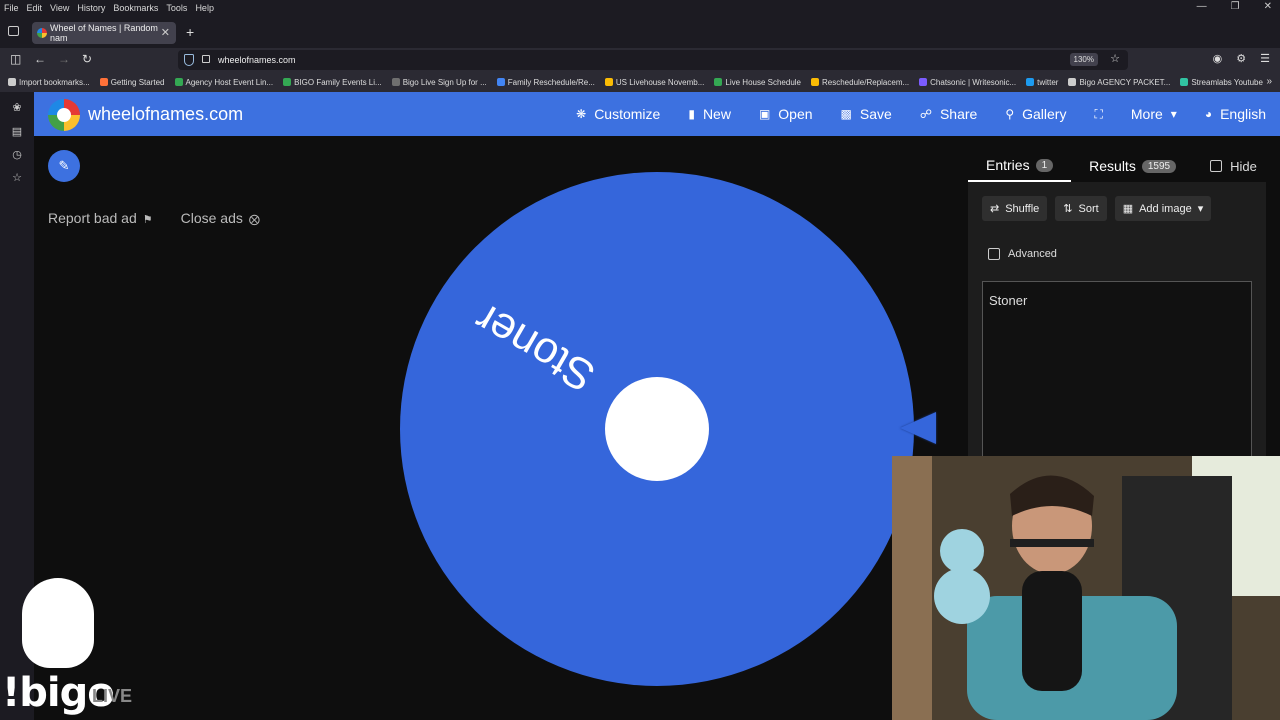  I want to click on panel-tabs: Entries 1 Results 1595 Hide, so click(1117, 166).